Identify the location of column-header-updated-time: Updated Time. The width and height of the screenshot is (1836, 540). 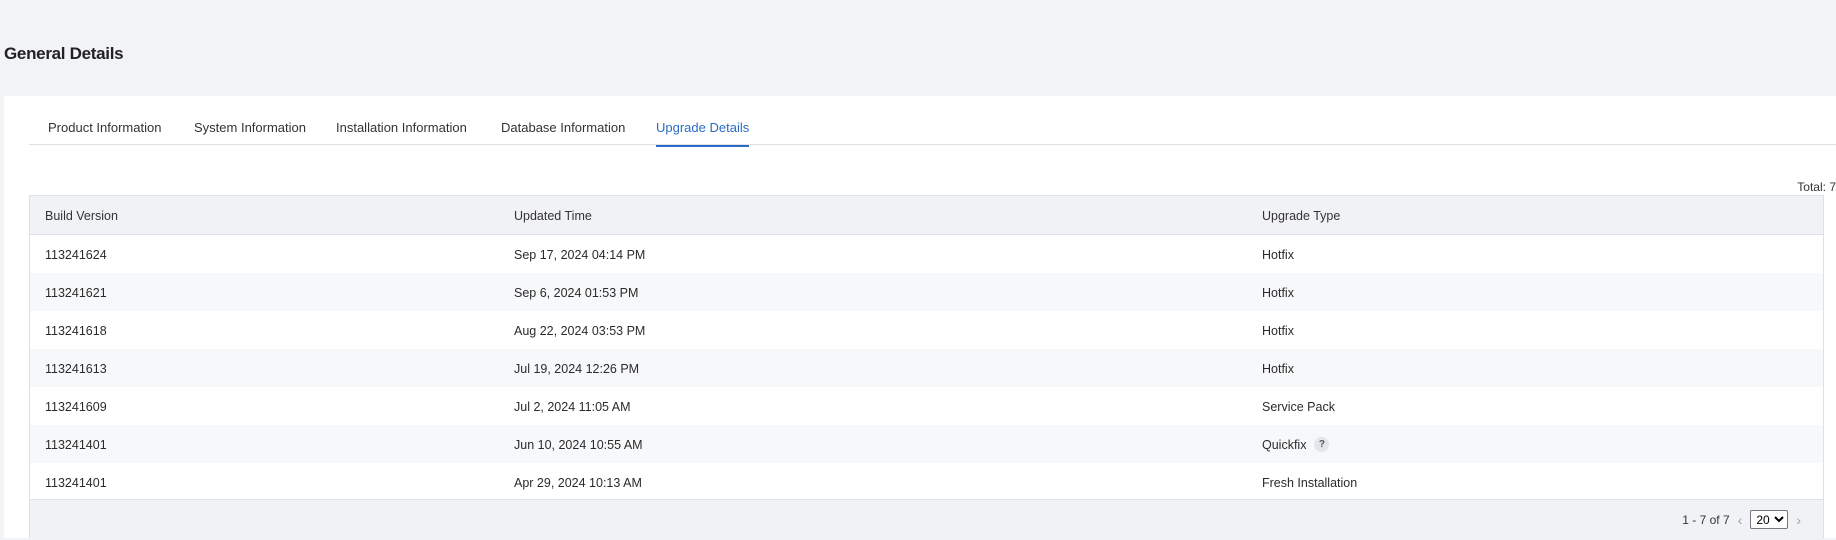
(553, 216).